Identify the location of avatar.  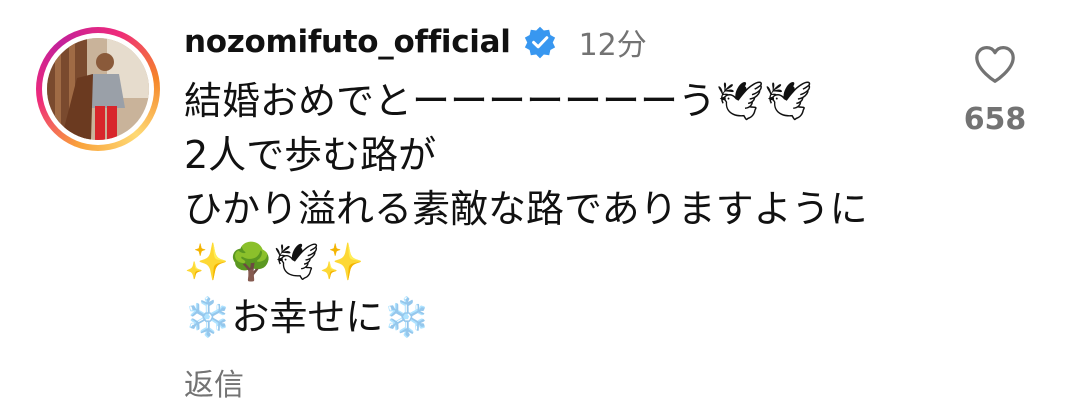
(98, 89).